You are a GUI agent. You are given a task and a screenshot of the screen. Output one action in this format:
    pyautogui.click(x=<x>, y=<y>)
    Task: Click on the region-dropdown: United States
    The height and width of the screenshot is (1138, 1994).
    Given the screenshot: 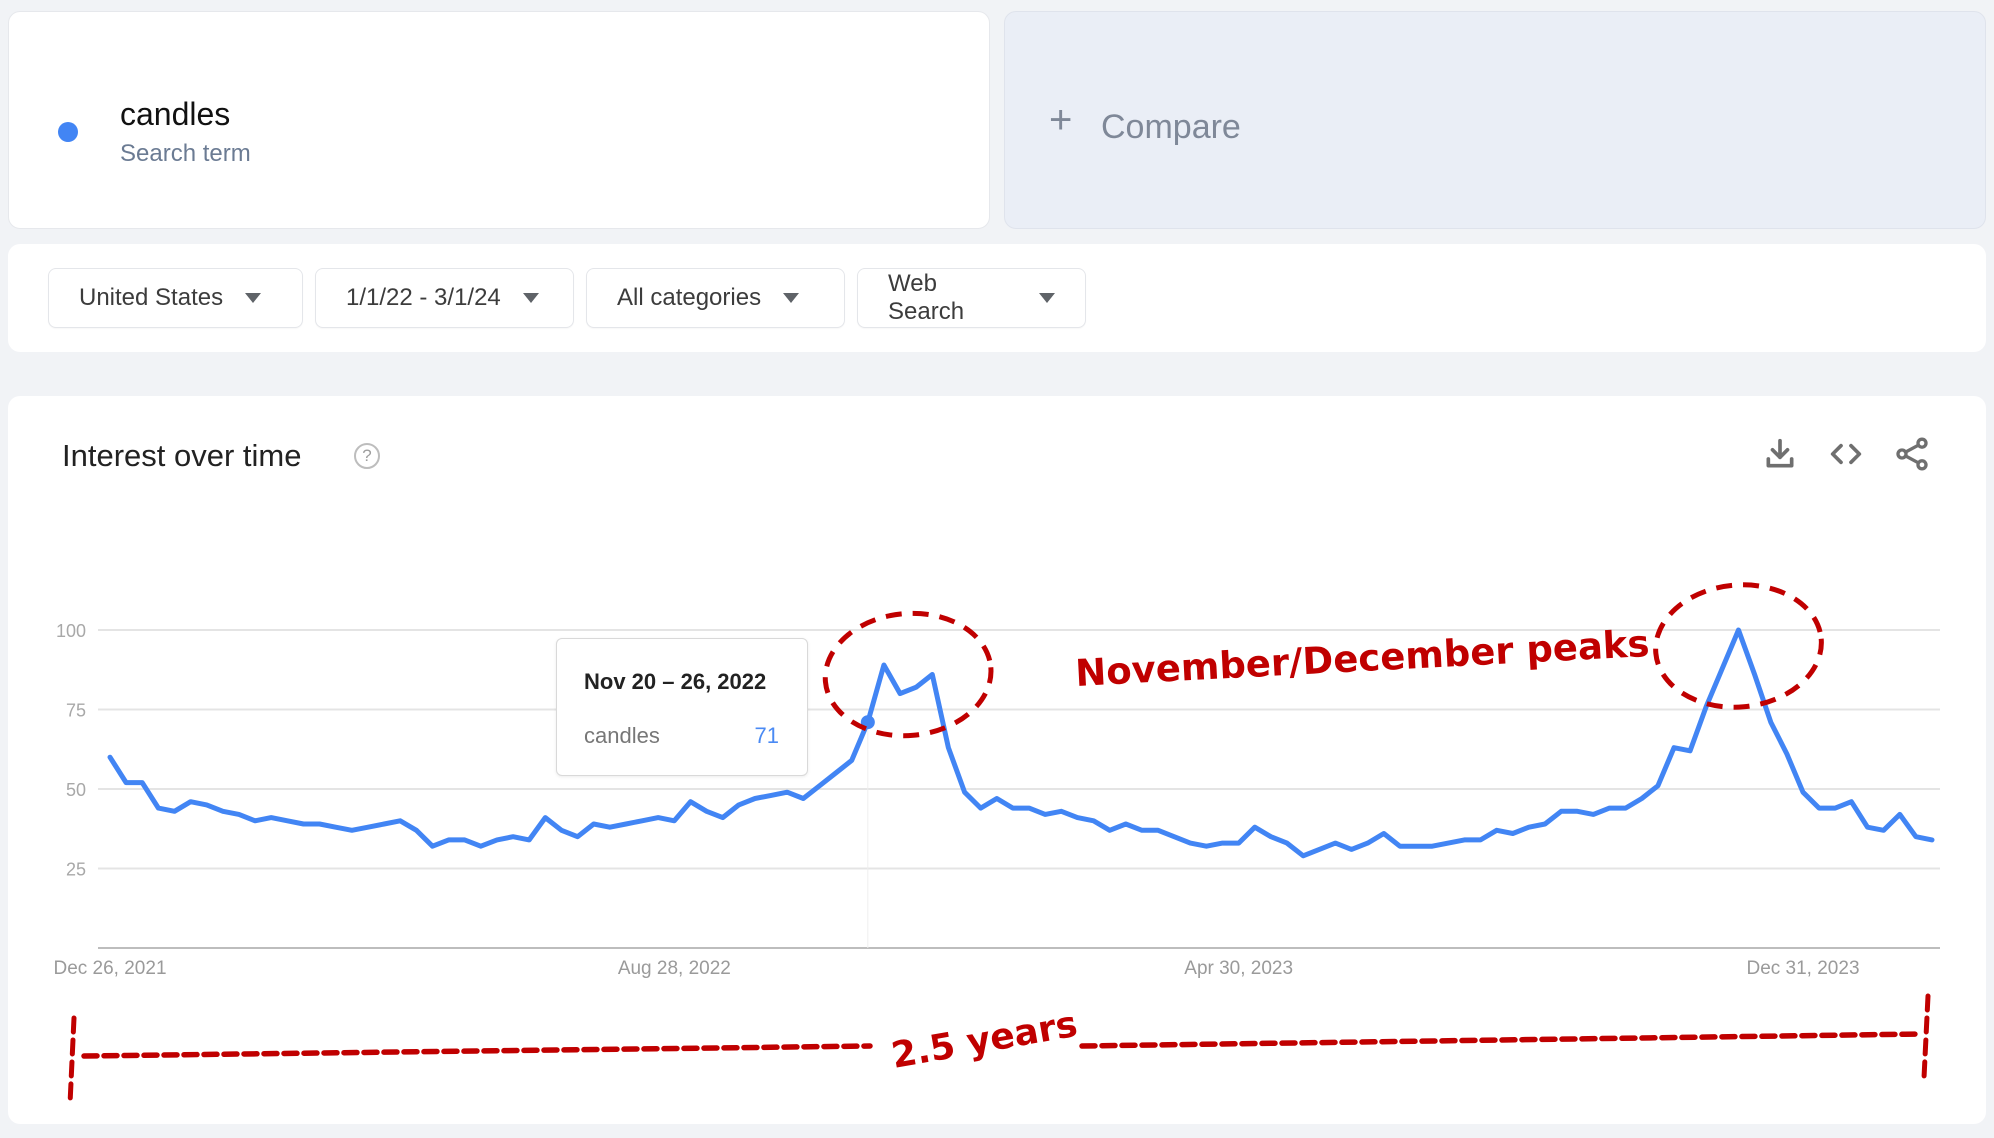 What is the action you would take?
    pyautogui.click(x=175, y=298)
    